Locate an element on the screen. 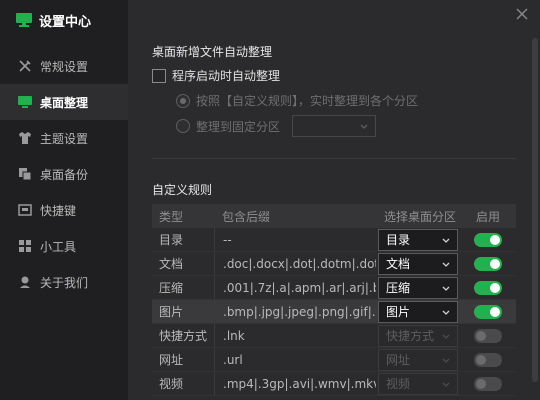 Image resolution: width=540 pixels, height=400 pixels. sidebar-item-tools: 小工具 is located at coordinates (64, 246).